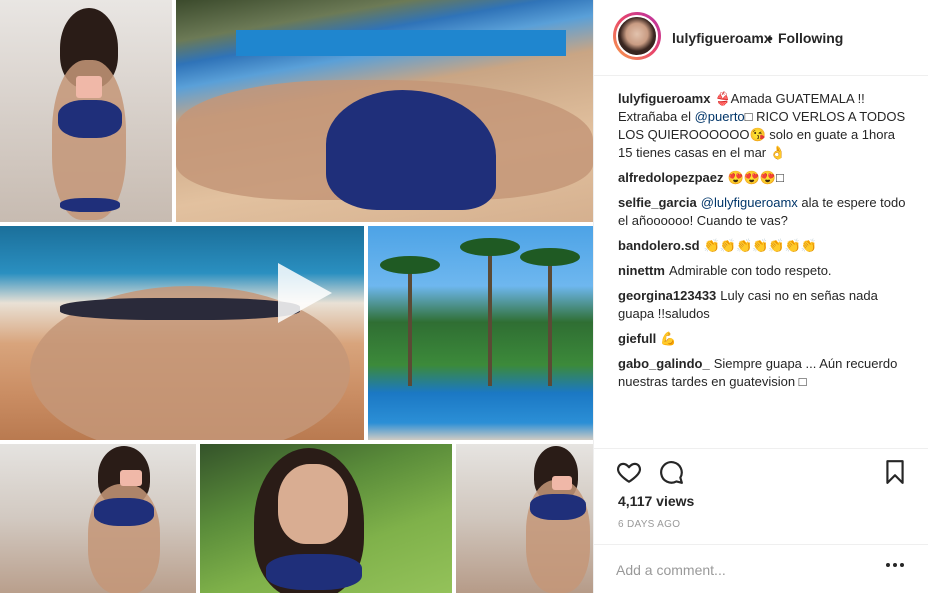 The width and height of the screenshot is (928, 593). I want to click on comment-text: Admirable con todo respeto., so click(750, 270).